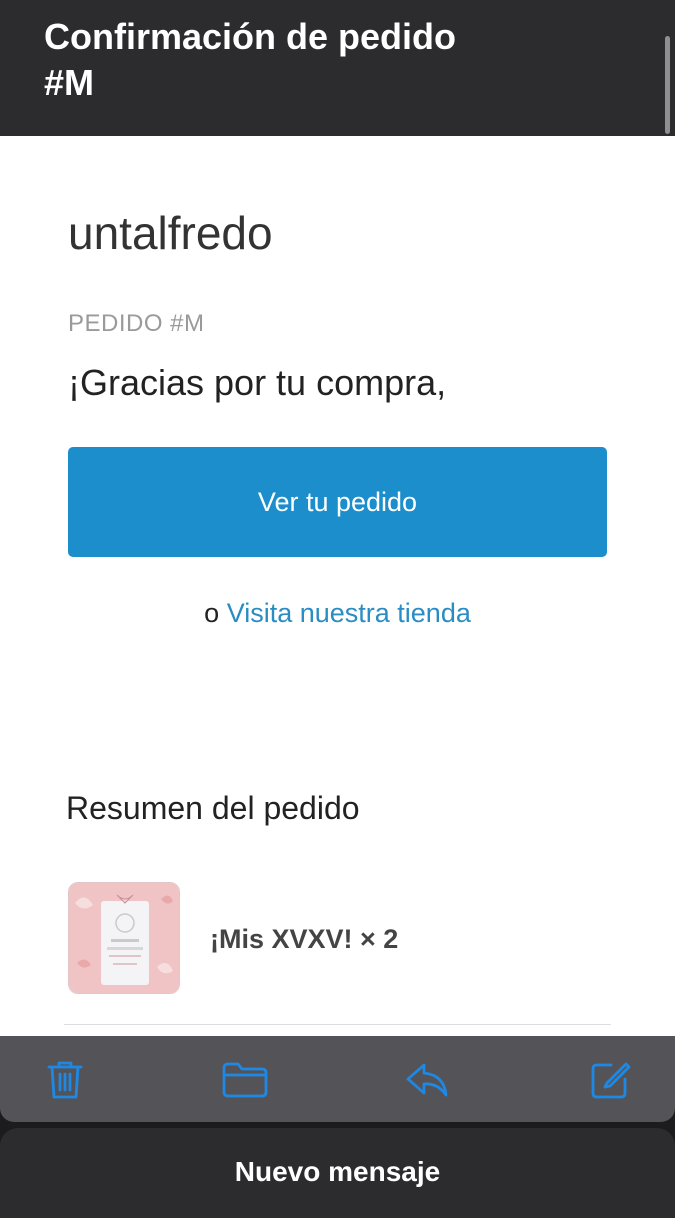  What do you see at coordinates (427, 1080) in the screenshot?
I see `reply-icon` at bounding box center [427, 1080].